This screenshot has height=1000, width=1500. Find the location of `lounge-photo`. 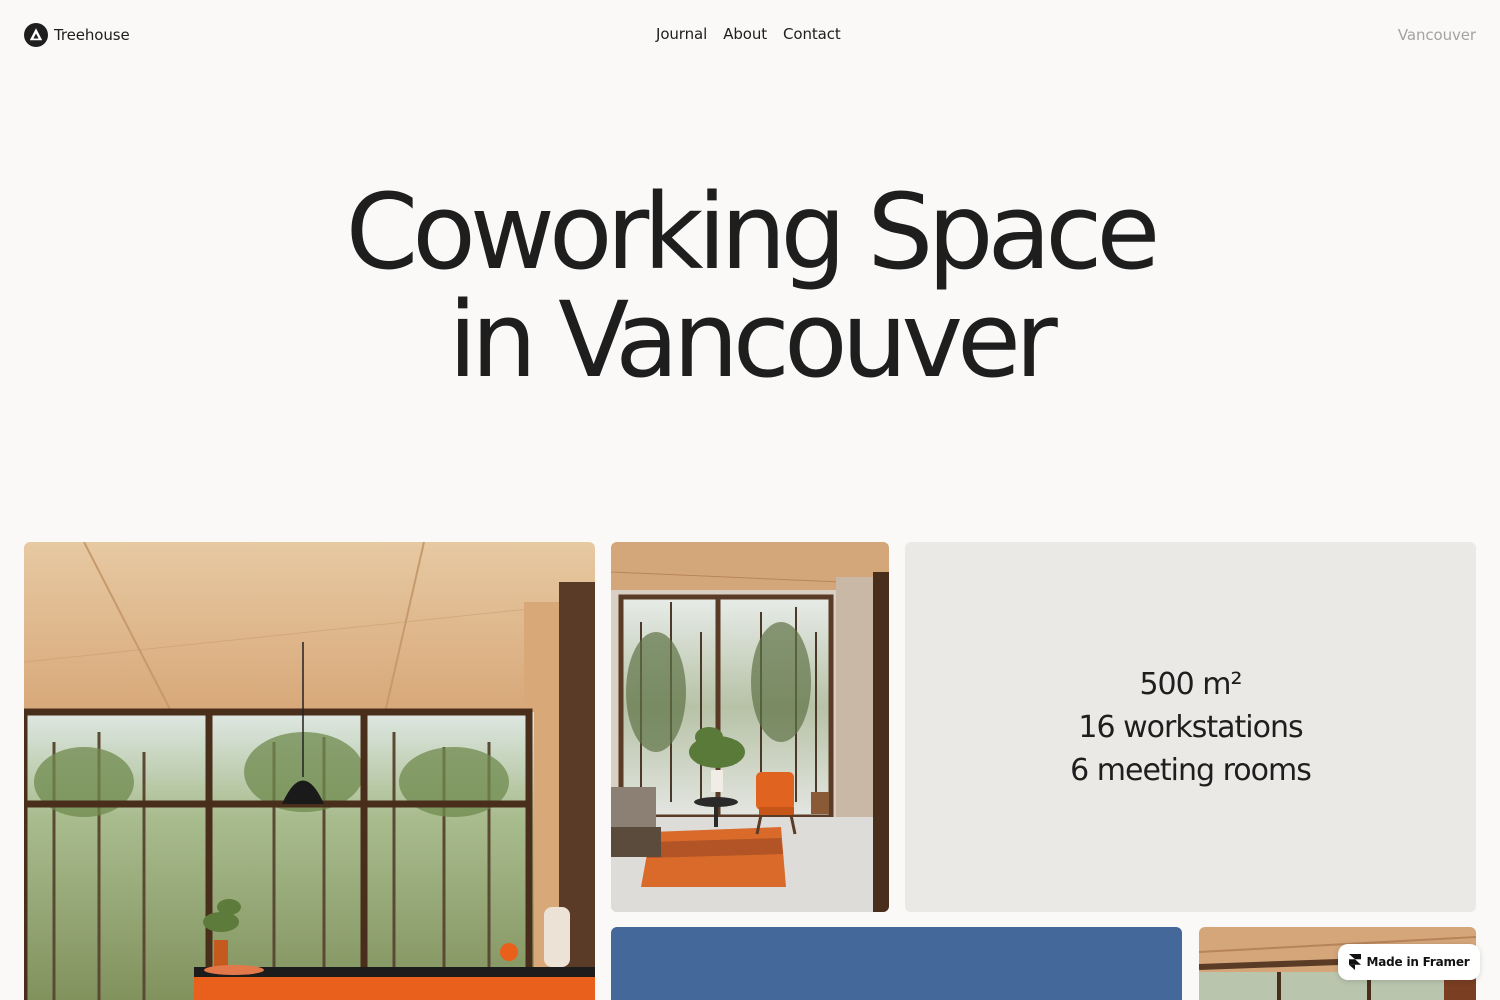

lounge-photo is located at coordinates (750, 727).